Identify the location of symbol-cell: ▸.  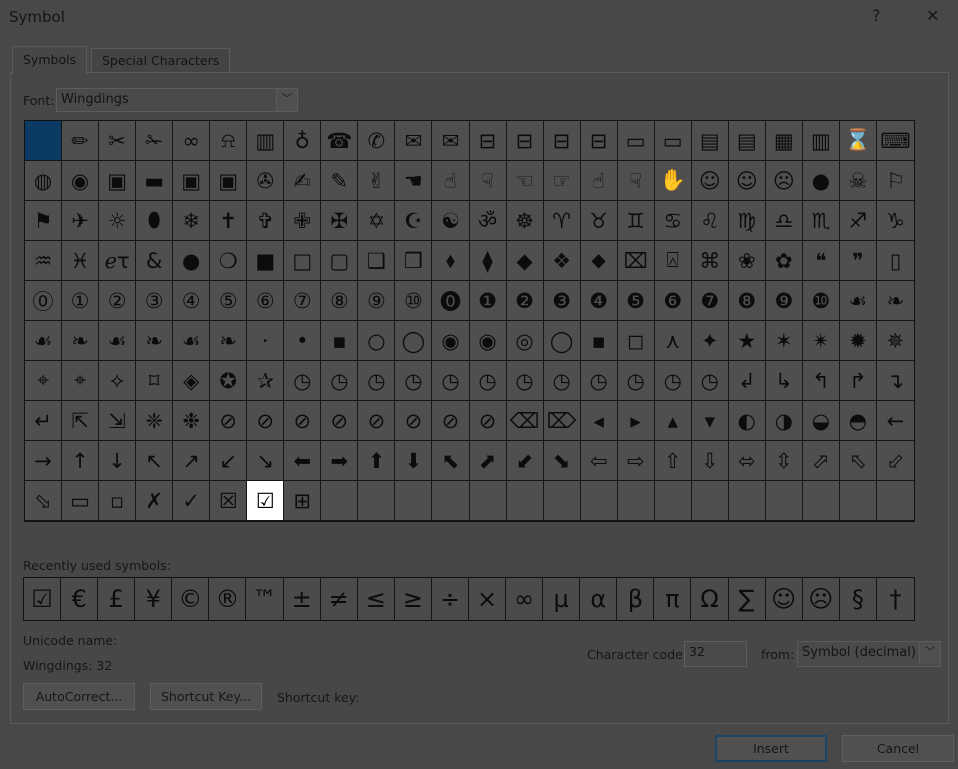
(636, 421).